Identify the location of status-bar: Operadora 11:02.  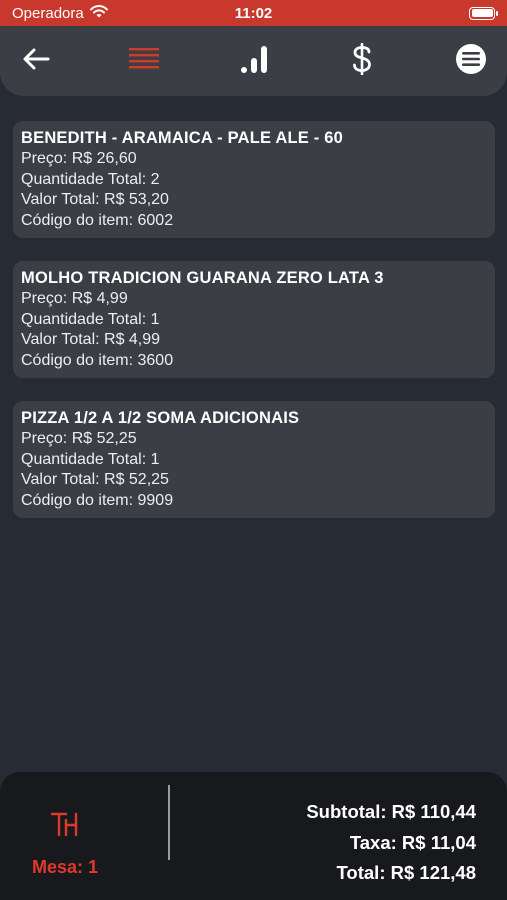
(253, 13).